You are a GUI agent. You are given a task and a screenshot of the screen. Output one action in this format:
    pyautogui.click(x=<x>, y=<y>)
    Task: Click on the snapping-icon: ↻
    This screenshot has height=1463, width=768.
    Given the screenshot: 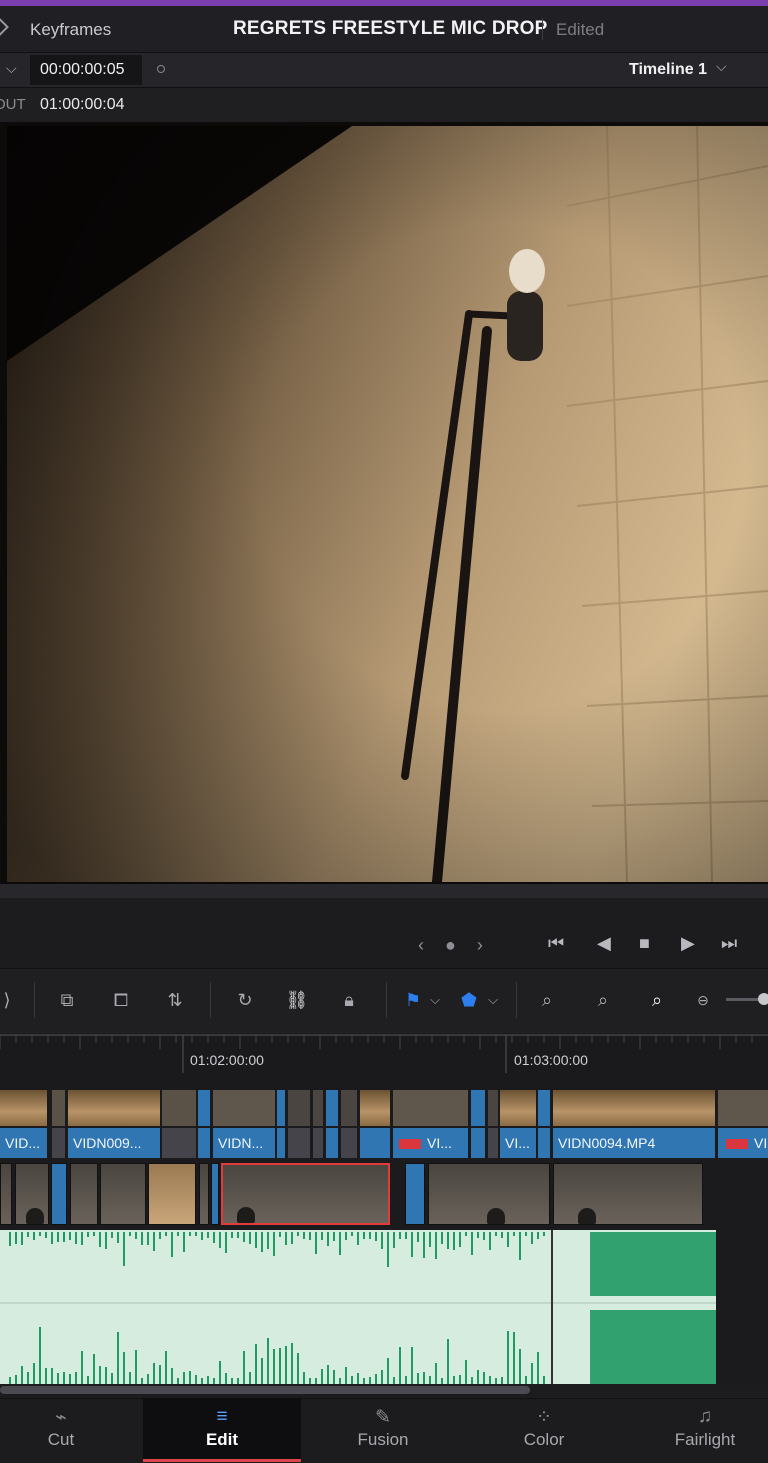 What is the action you would take?
    pyautogui.click(x=245, y=1000)
    